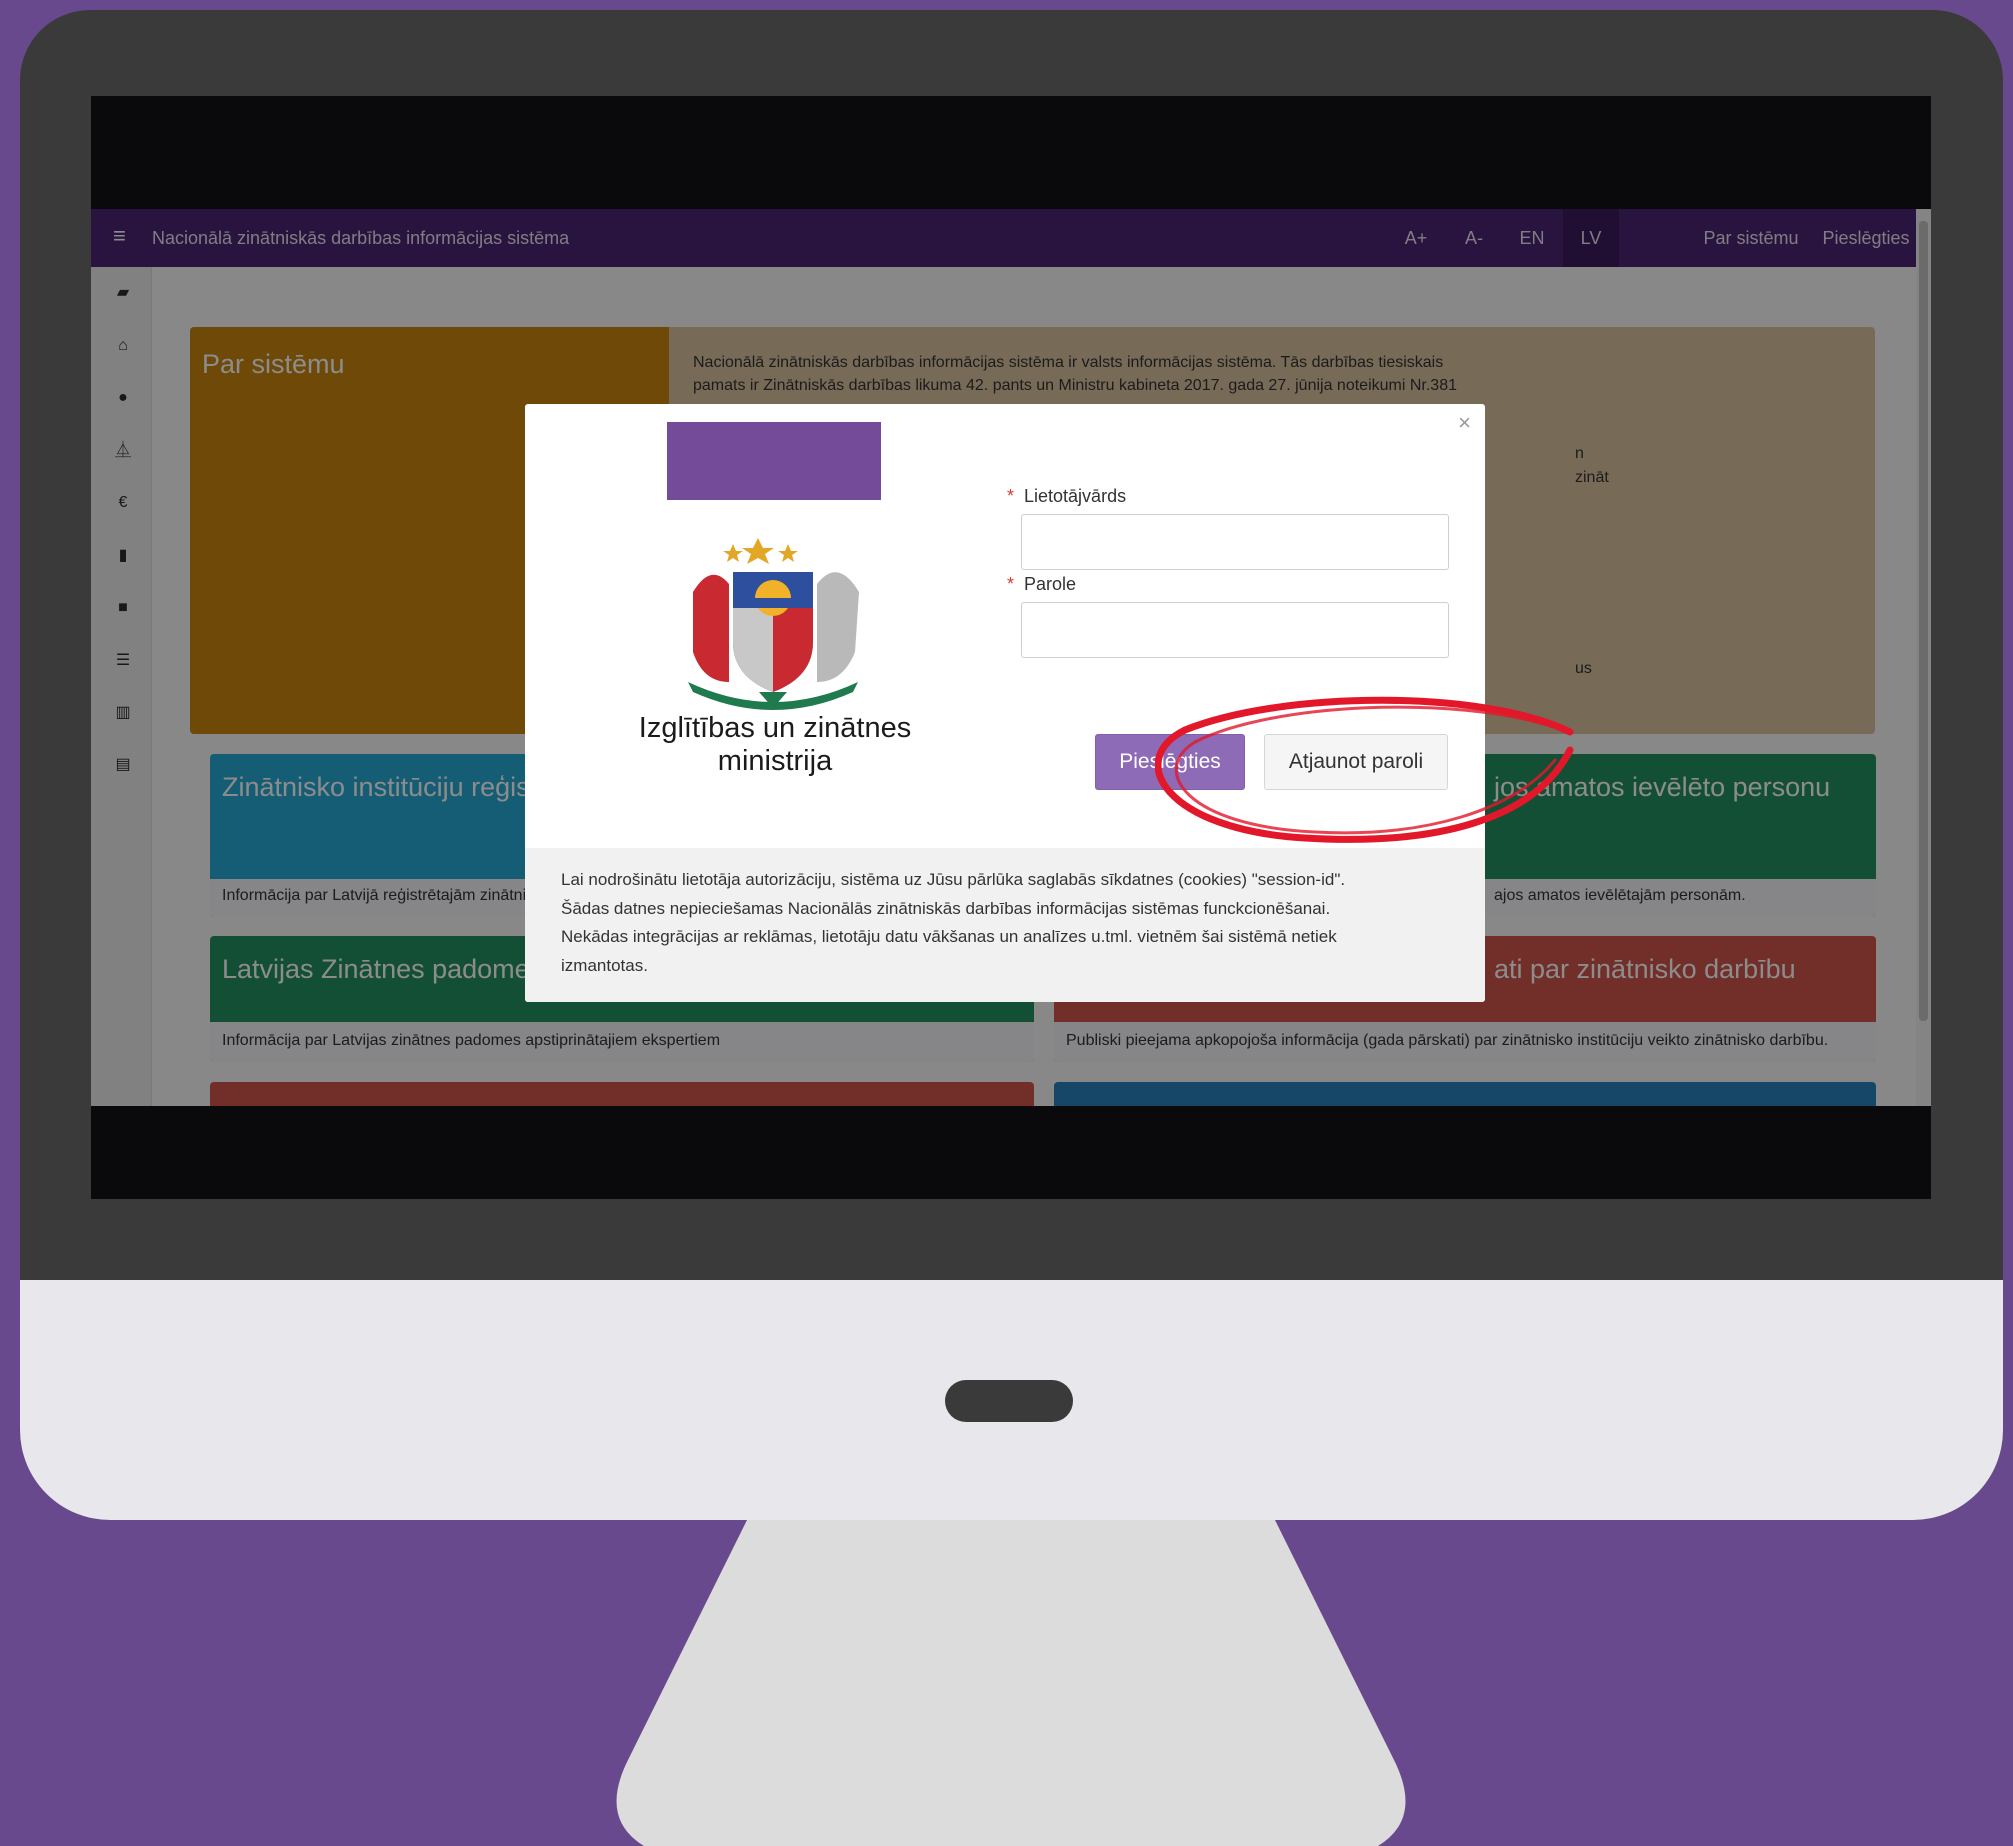  What do you see at coordinates (1075, 496) in the screenshot?
I see `username-label-text: Lietotājvārds` at bounding box center [1075, 496].